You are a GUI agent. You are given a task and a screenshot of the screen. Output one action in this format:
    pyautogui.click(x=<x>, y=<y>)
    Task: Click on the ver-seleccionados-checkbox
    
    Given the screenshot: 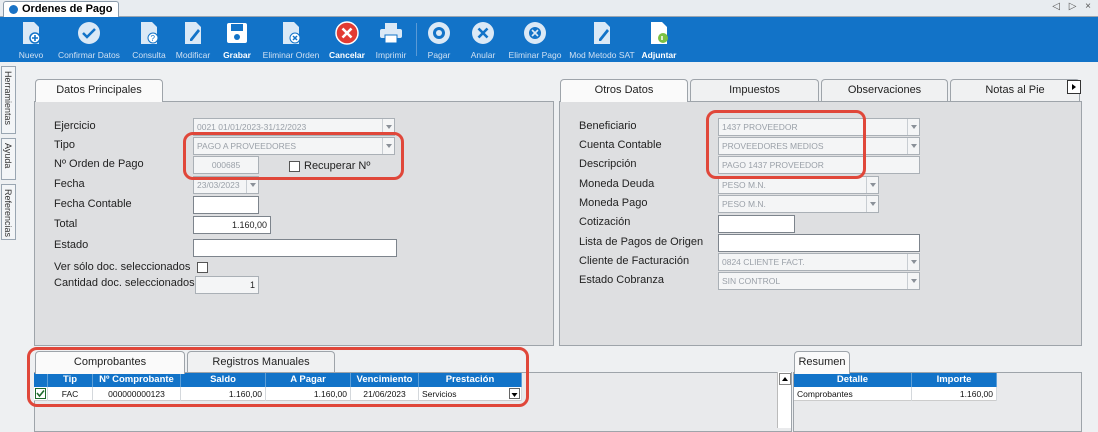 What is the action you would take?
    pyautogui.click(x=202, y=267)
    